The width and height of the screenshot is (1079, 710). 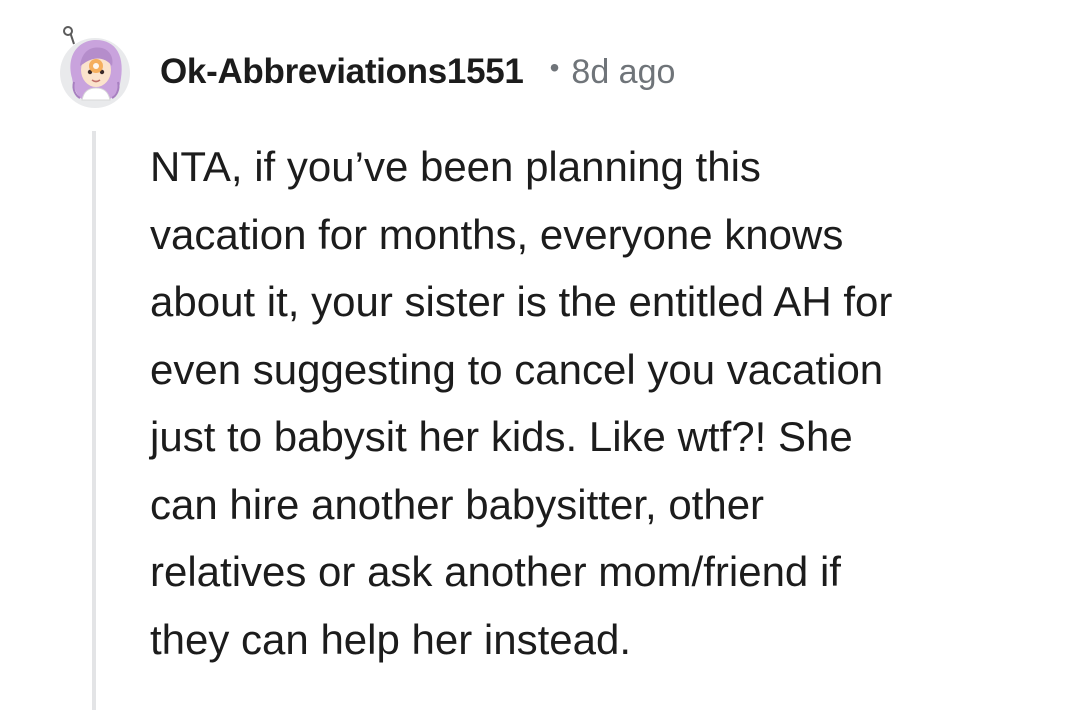 What do you see at coordinates (497, 234) in the screenshot?
I see `comment-body-line: vacation for months, everyone knows` at bounding box center [497, 234].